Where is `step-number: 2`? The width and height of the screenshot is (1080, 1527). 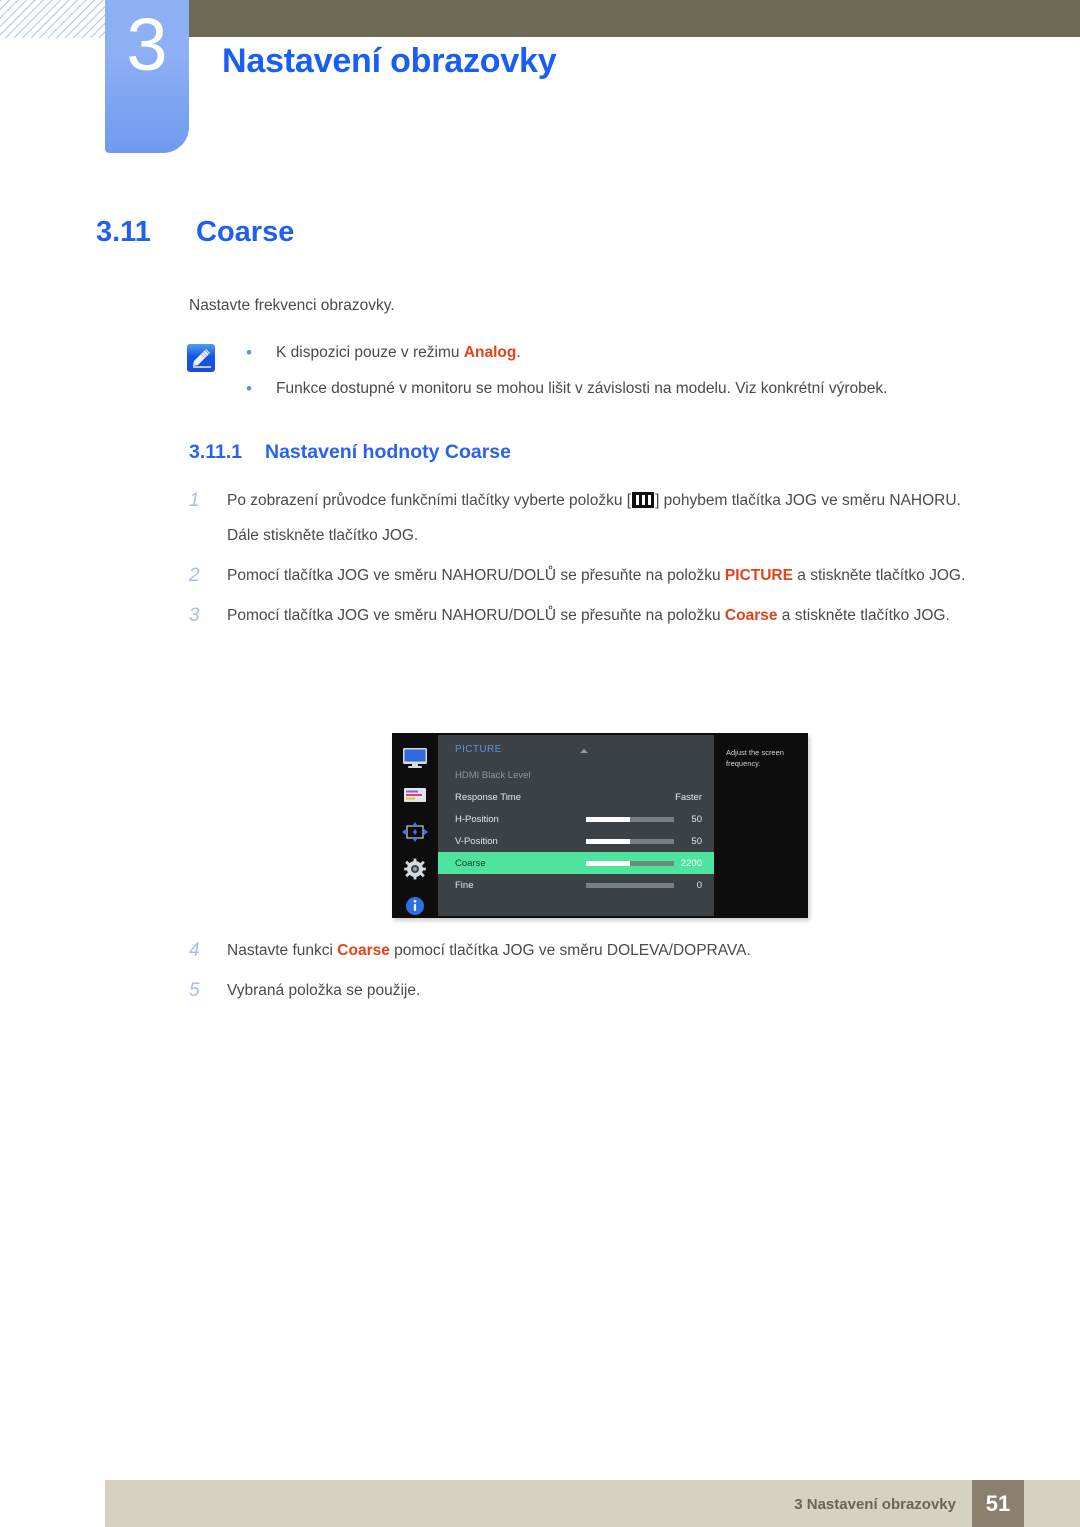
step-number: 2 is located at coordinates (194, 575).